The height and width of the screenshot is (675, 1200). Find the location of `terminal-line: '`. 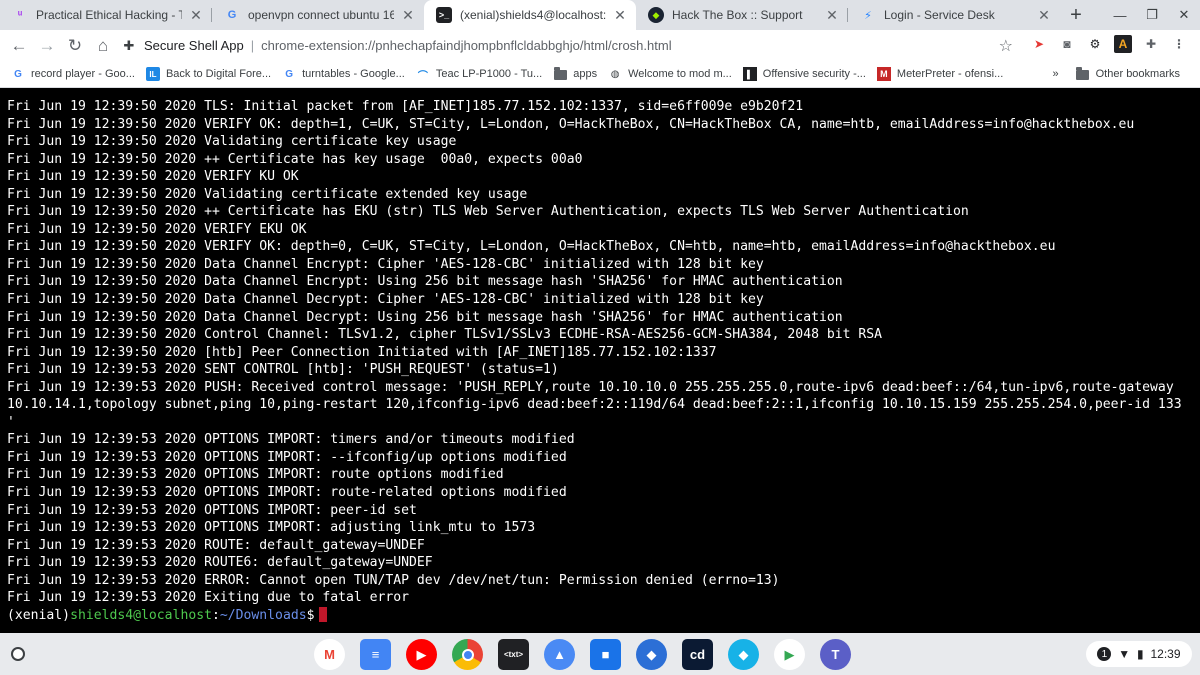

terminal-line: ' is located at coordinates (11, 422).